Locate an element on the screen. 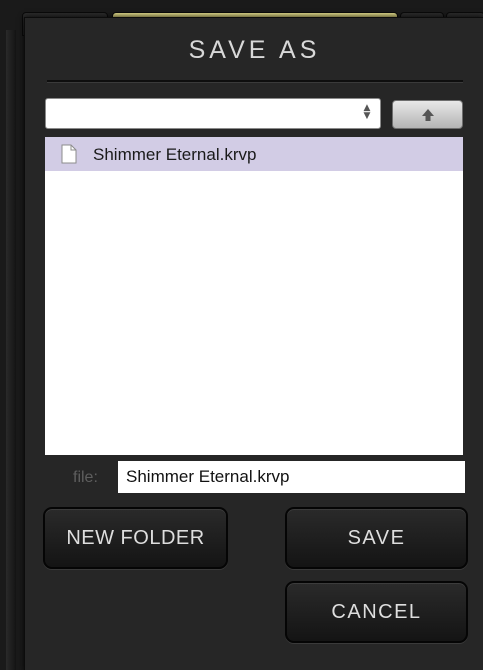 Image resolution: width=483 pixels, height=670 pixels. up-arrow-icon is located at coordinates (428, 115).